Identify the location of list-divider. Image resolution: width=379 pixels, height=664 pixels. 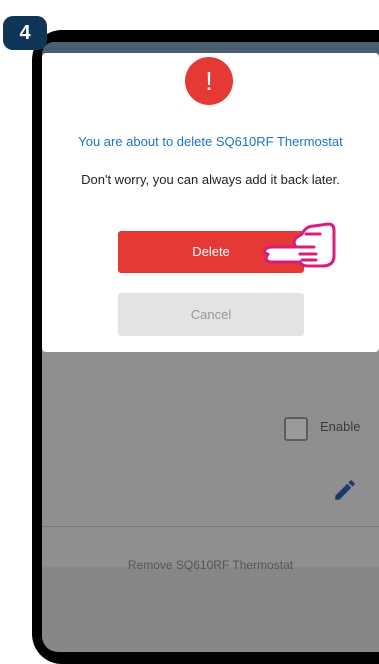
(210, 526).